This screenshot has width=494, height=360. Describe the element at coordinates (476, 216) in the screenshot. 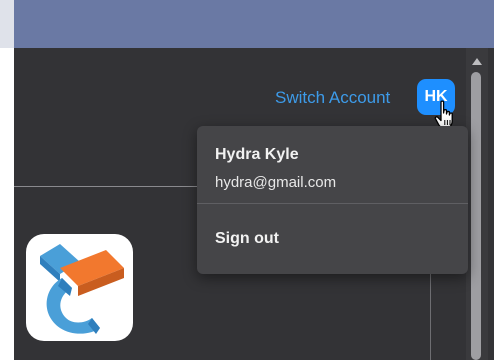

I see `scrollbar-thumb` at that location.